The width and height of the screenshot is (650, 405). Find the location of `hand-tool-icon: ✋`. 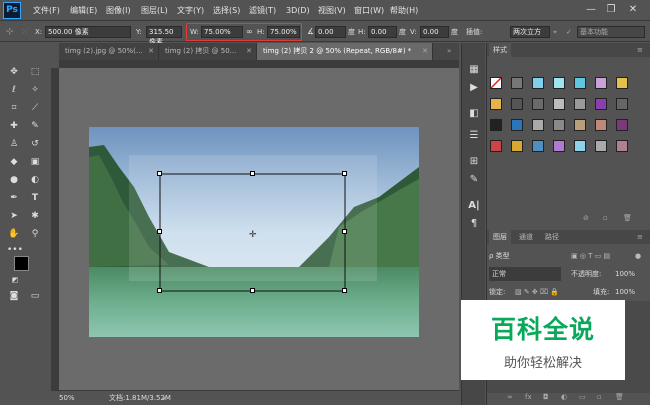

hand-tool-icon: ✋ is located at coordinates (14, 234).